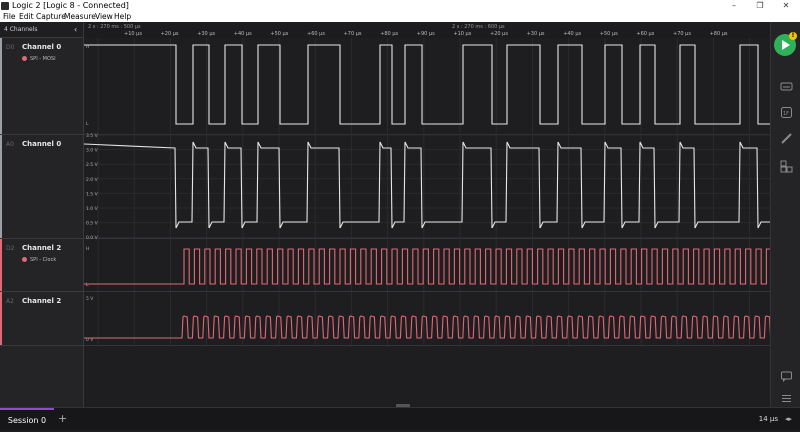 This screenshot has height=432, width=800. I want to click on time-label: 2 s : 270 ms : 600 μs, so click(478, 27).